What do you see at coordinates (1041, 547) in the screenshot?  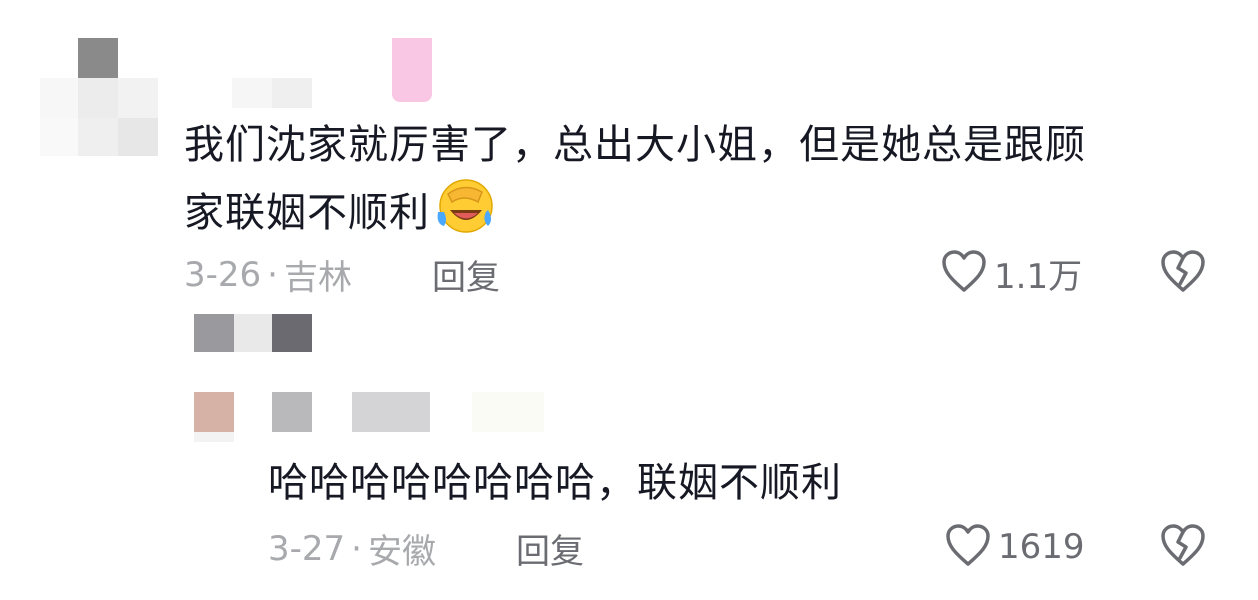 I see `like-count: 1619` at bounding box center [1041, 547].